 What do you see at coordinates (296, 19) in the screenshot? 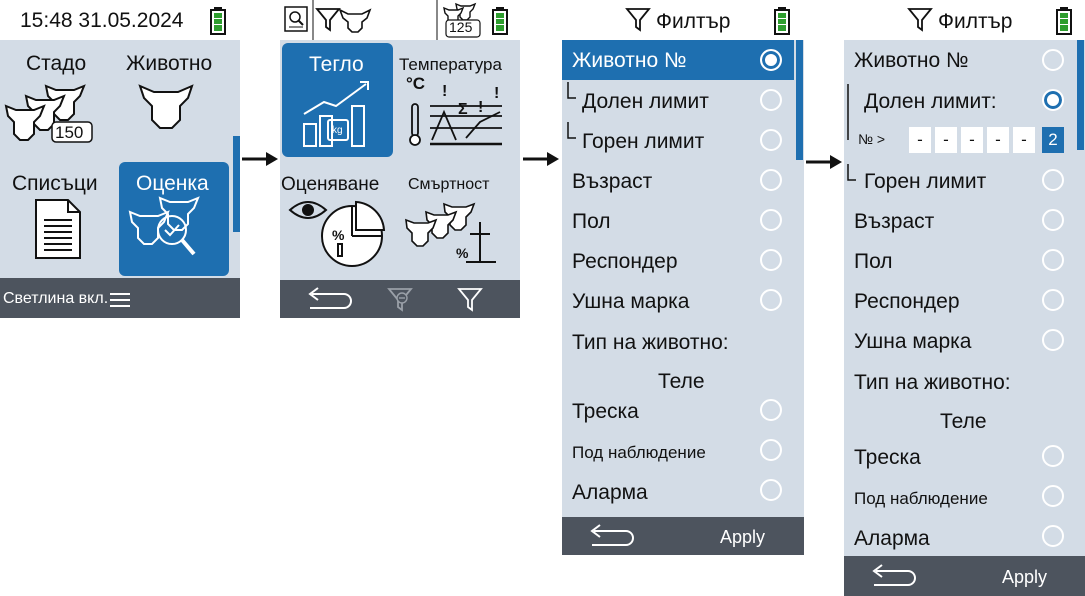
I see `search-document-icon` at bounding box center [296, 19].